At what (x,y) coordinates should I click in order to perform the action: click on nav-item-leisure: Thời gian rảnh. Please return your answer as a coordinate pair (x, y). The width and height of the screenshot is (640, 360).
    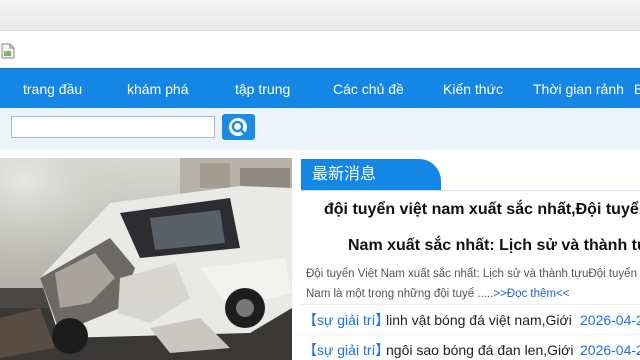
    Looking at the image, I should click on (578, 89).